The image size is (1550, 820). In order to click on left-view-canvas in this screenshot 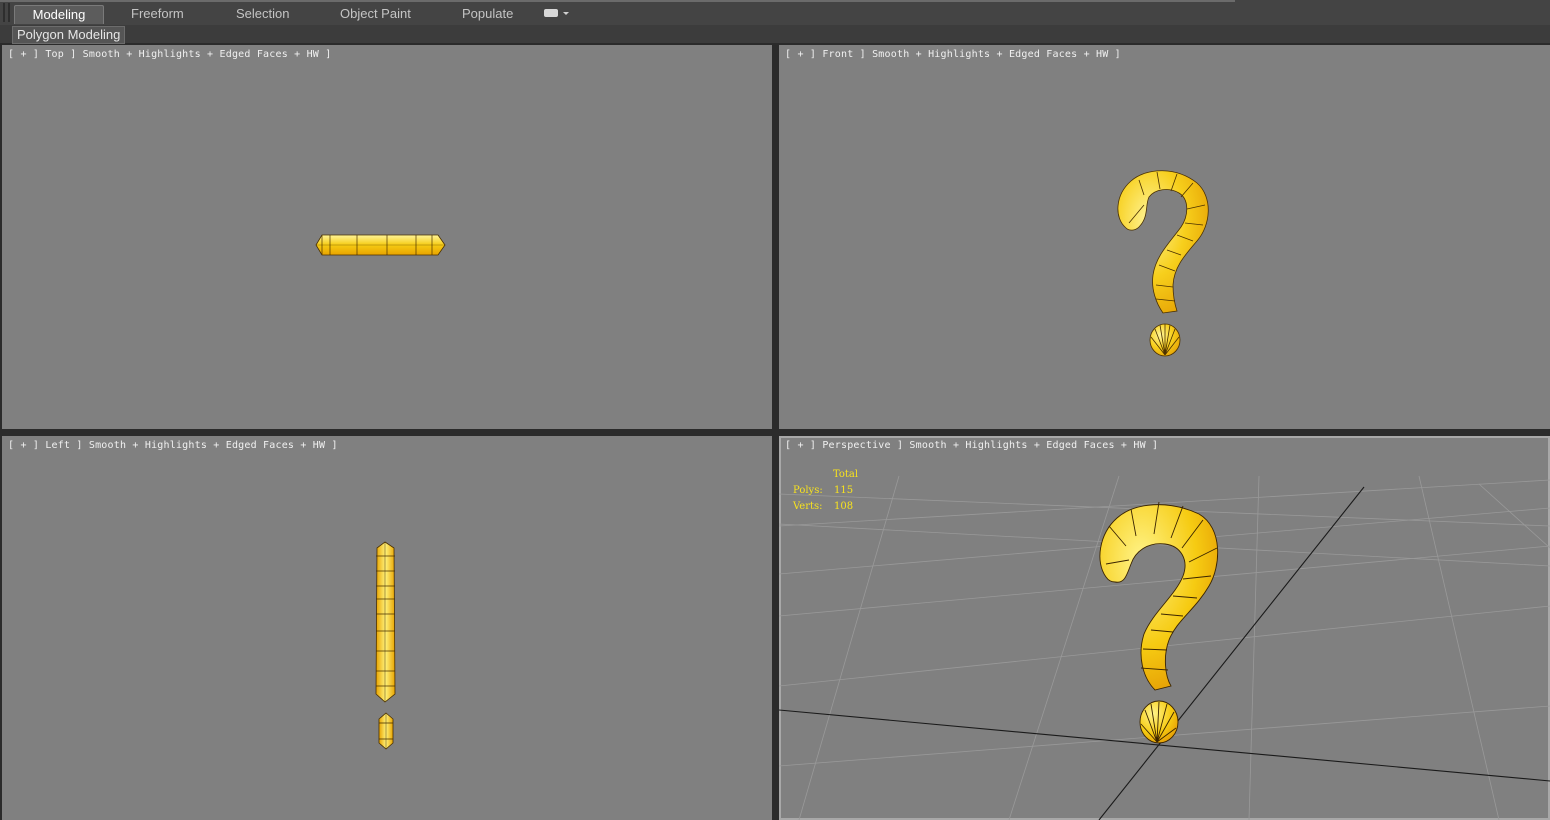, I will do `click(385, 645)`.